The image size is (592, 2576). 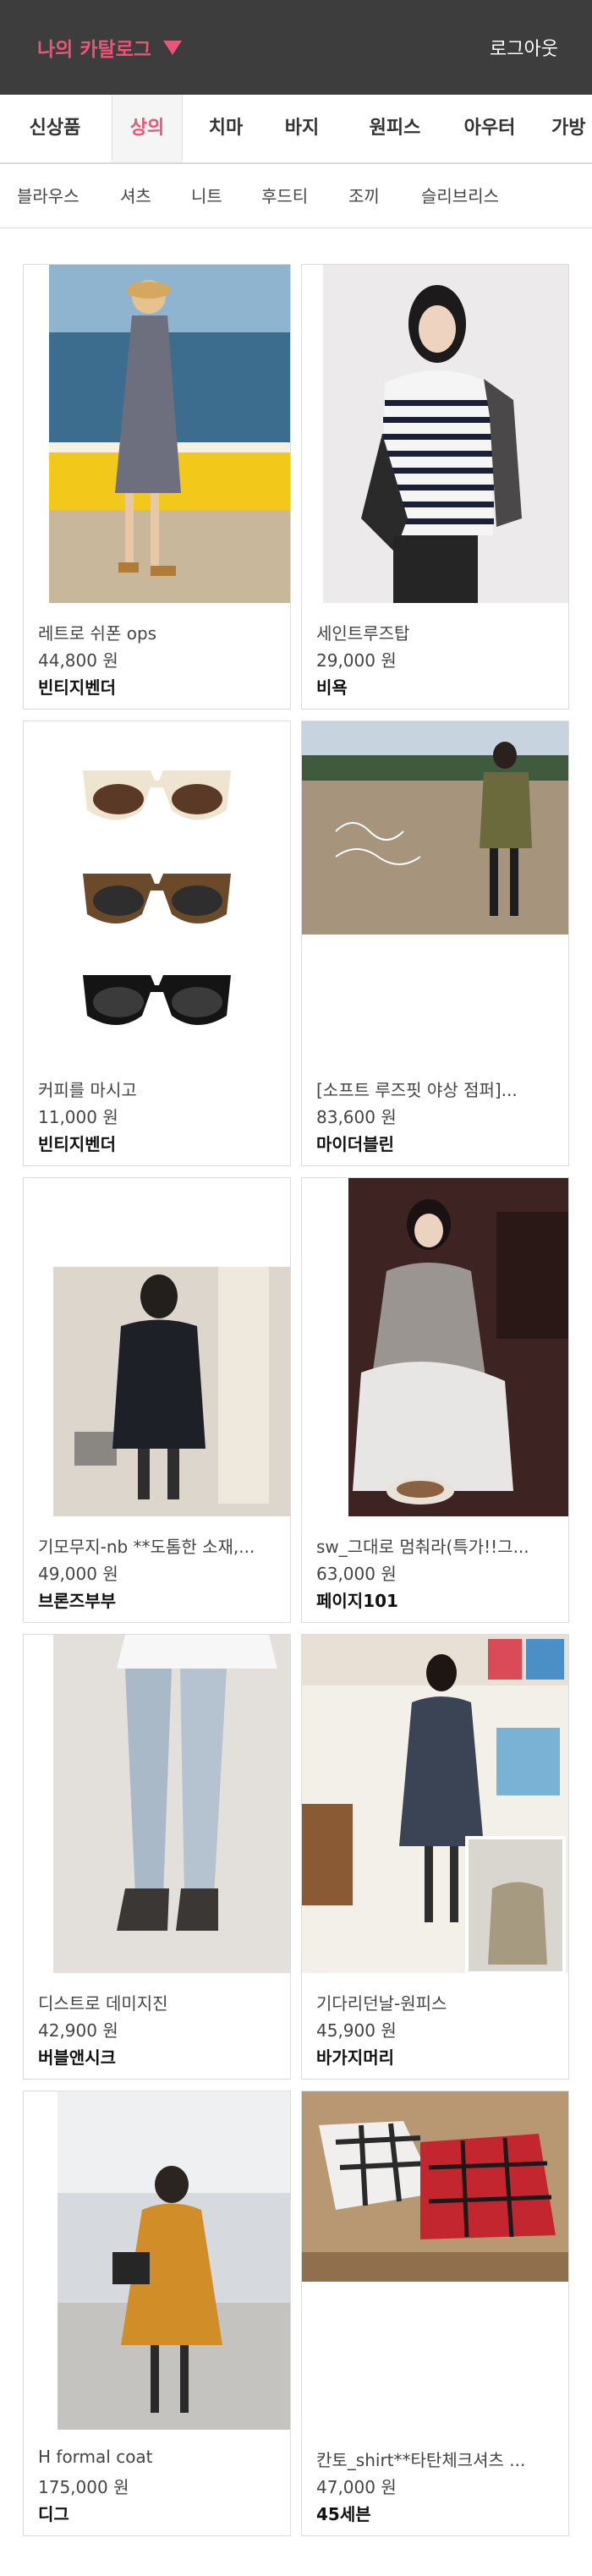 What do you see at coordinates (524, 47) in the screenshot?
I see `logout-button: 로그아웃` at bounding box center [524, 47].